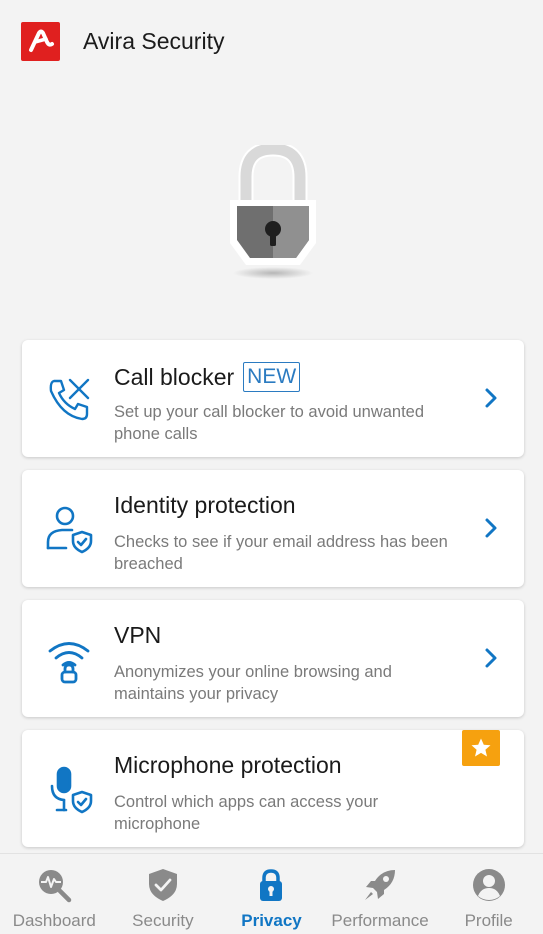 This screenshot has height=934, width=543. Describe the element at coordinates (271, 920) in the screenshot. I see `nav-label: Privacy` at that location.